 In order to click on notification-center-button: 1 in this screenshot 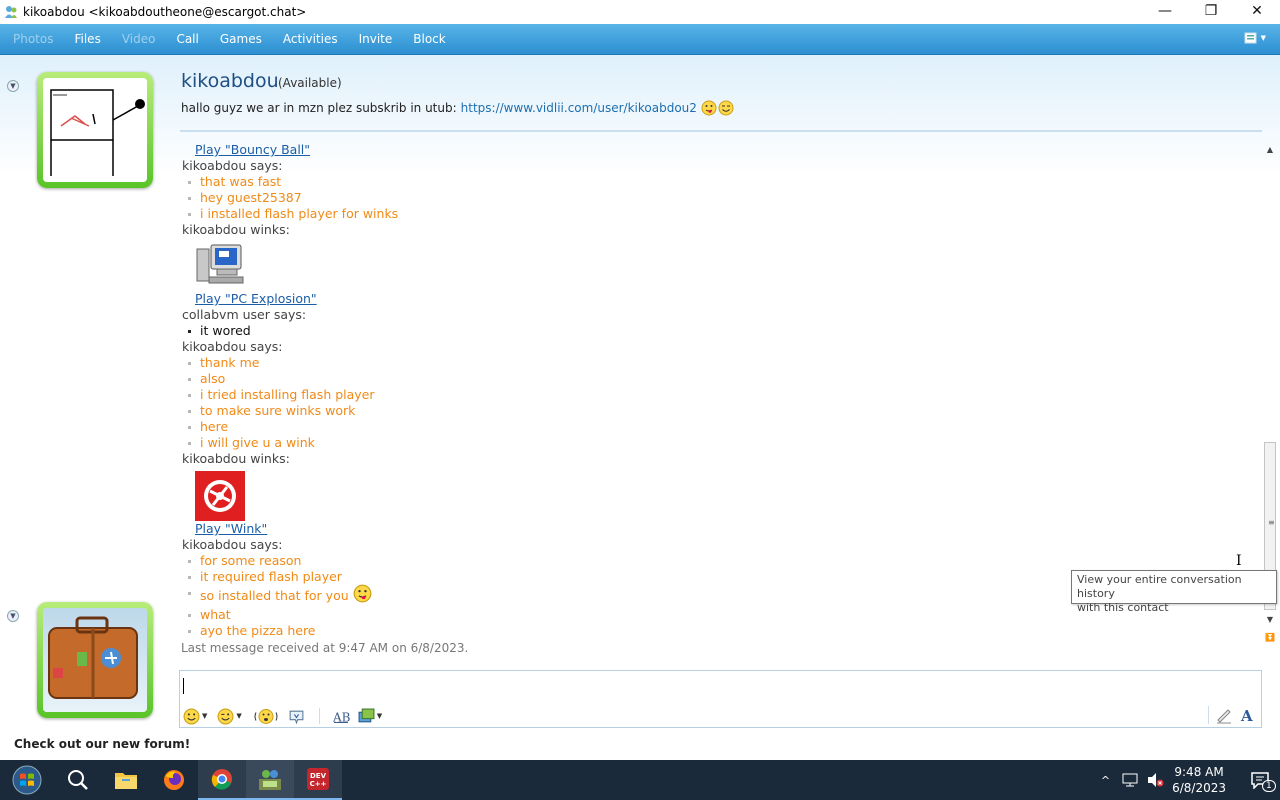, I will do `click(1260, 780)`.